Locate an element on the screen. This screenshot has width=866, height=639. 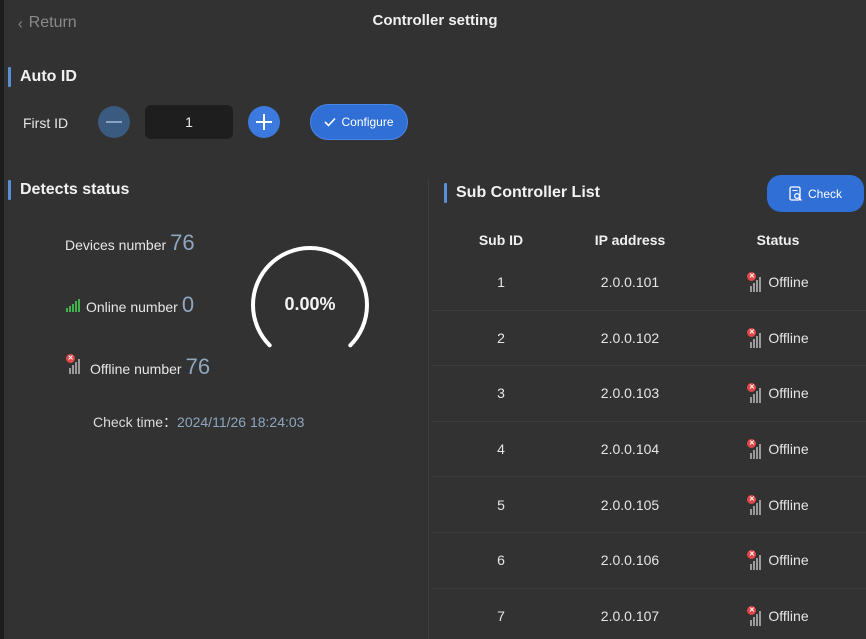
minus-icon is located at coordinates (114, 122).